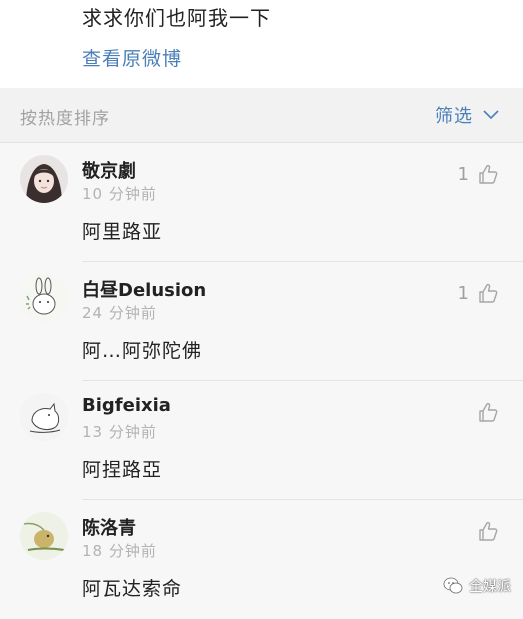 This screenshot has height=619, width=523. What do you see at coordinates (122, 232) in the screenshot?
I see `comment-text: 阿里路亚` at bounding box center [122, 232].